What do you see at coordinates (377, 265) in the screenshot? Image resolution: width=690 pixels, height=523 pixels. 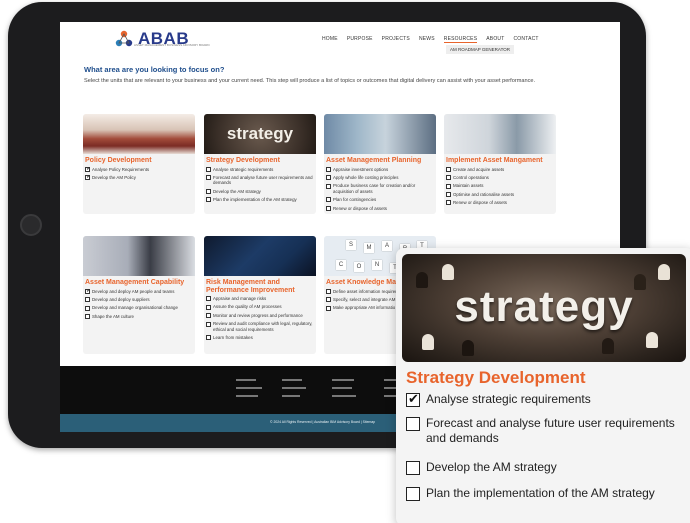 I see `letter-tile: N` at bounding box center [377, 265].